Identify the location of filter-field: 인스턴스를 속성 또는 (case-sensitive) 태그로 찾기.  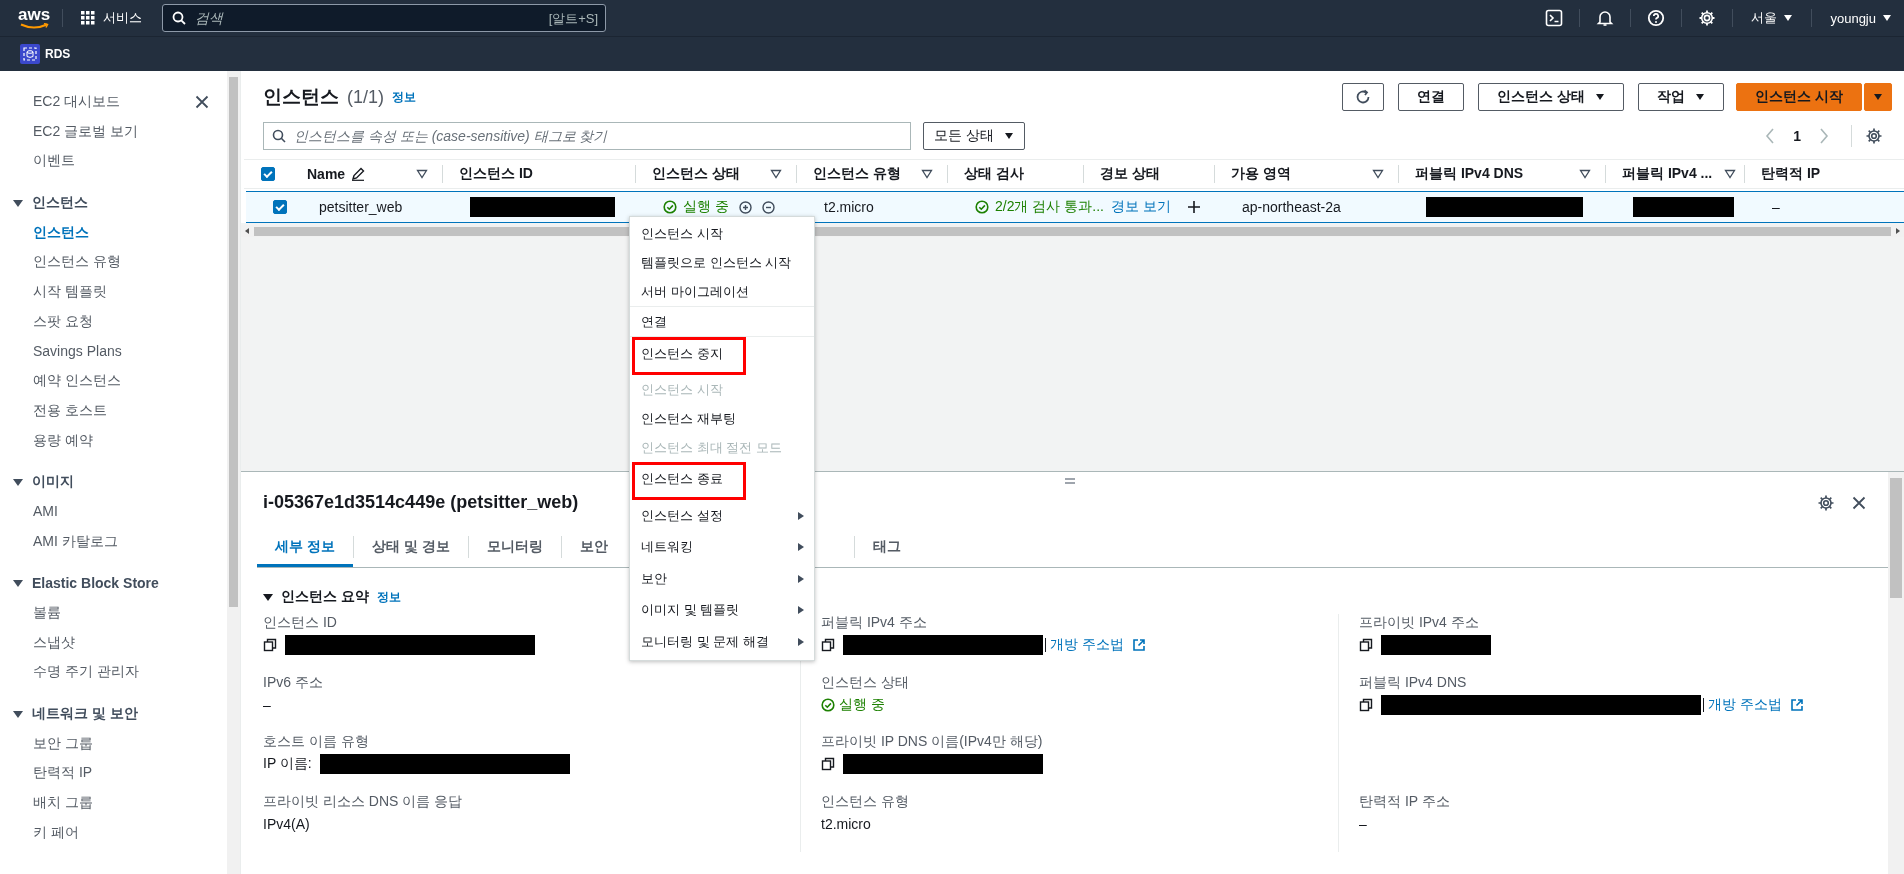
(587, 136).